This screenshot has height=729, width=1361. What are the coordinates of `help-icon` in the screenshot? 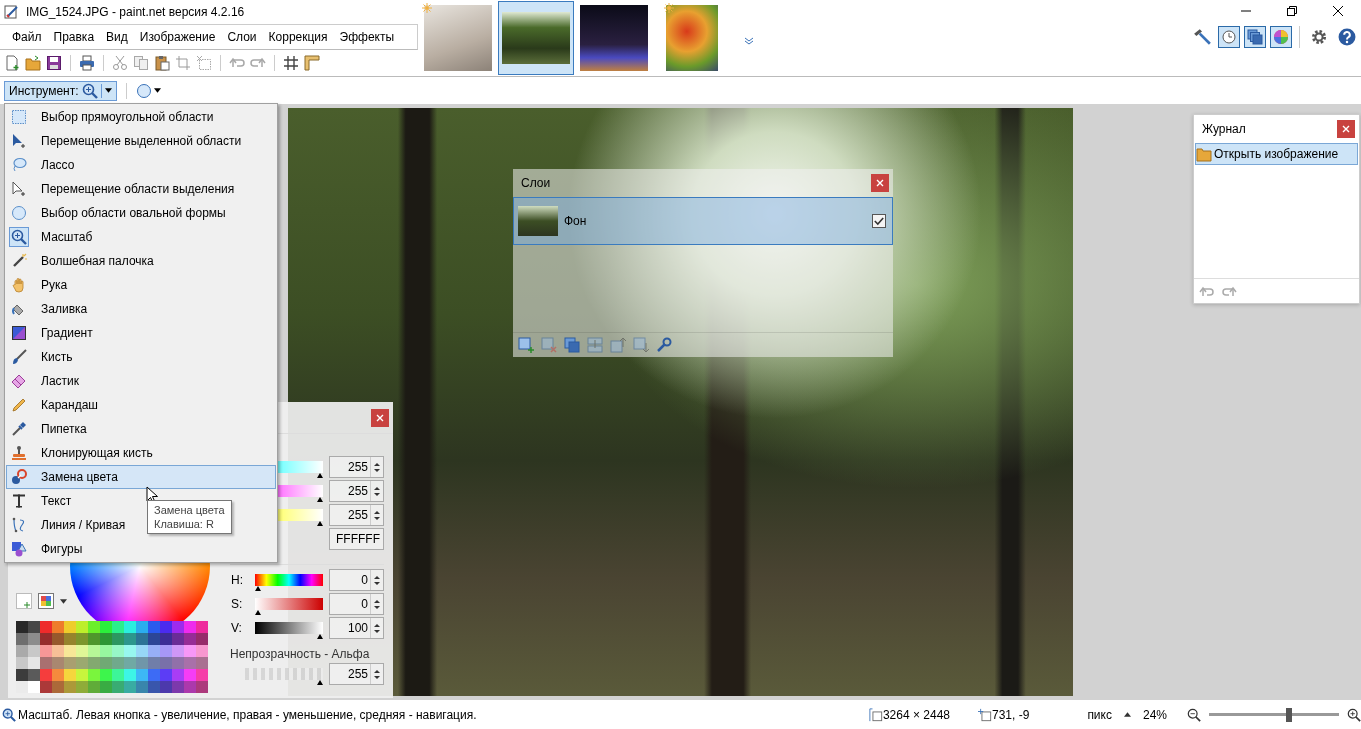 It's located at (1347, 37).